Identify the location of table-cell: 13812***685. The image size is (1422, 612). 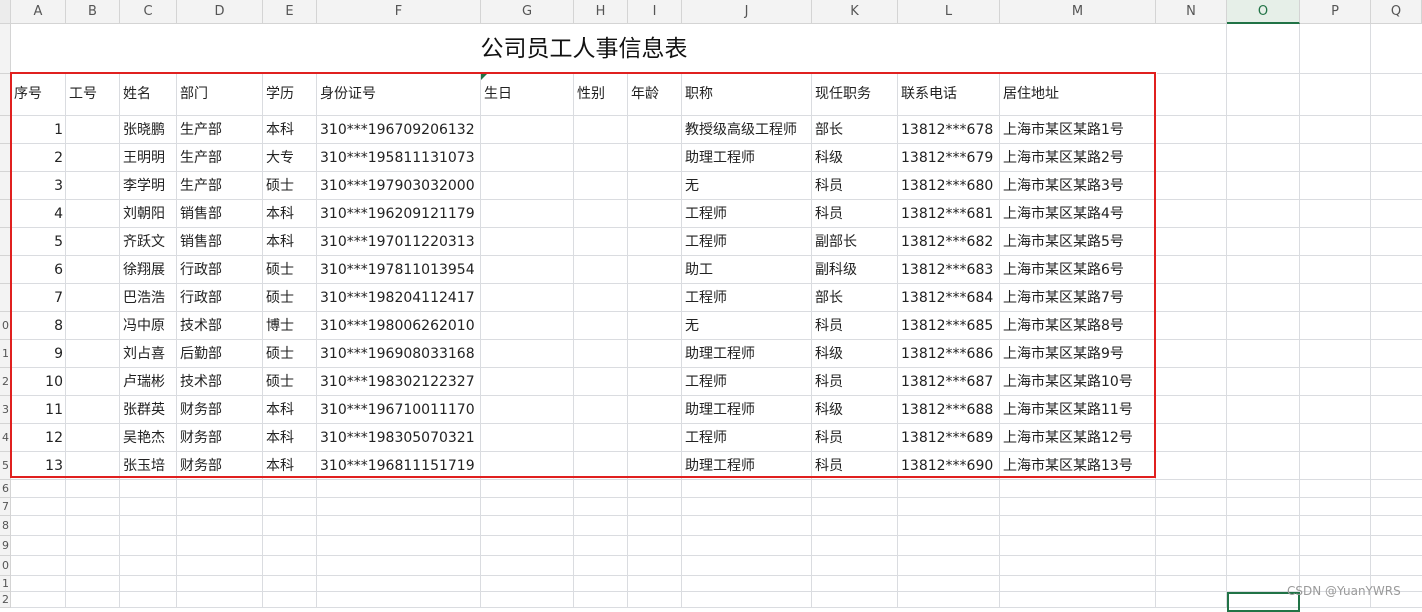
(945, 326).